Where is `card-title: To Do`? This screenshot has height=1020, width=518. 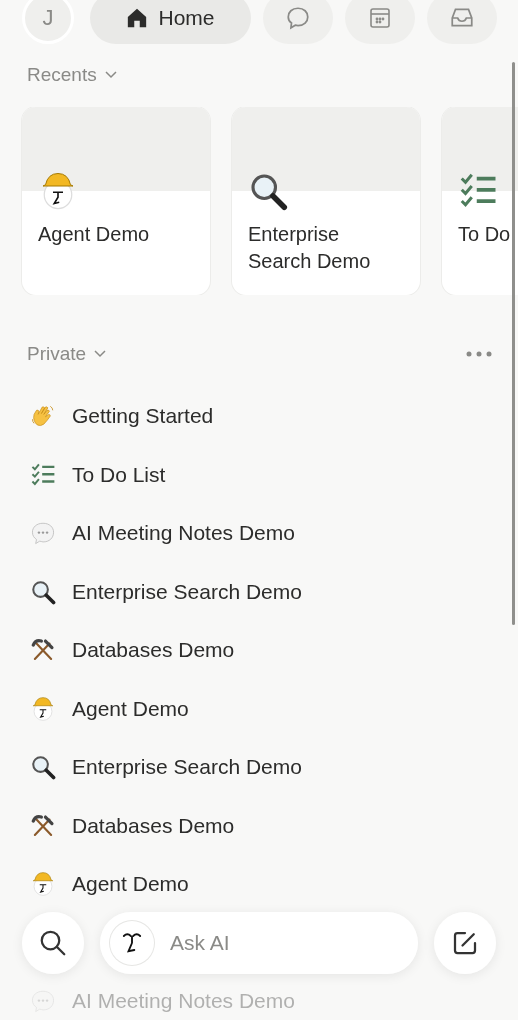
card-title: To Do is located at coordinates (484, 234).